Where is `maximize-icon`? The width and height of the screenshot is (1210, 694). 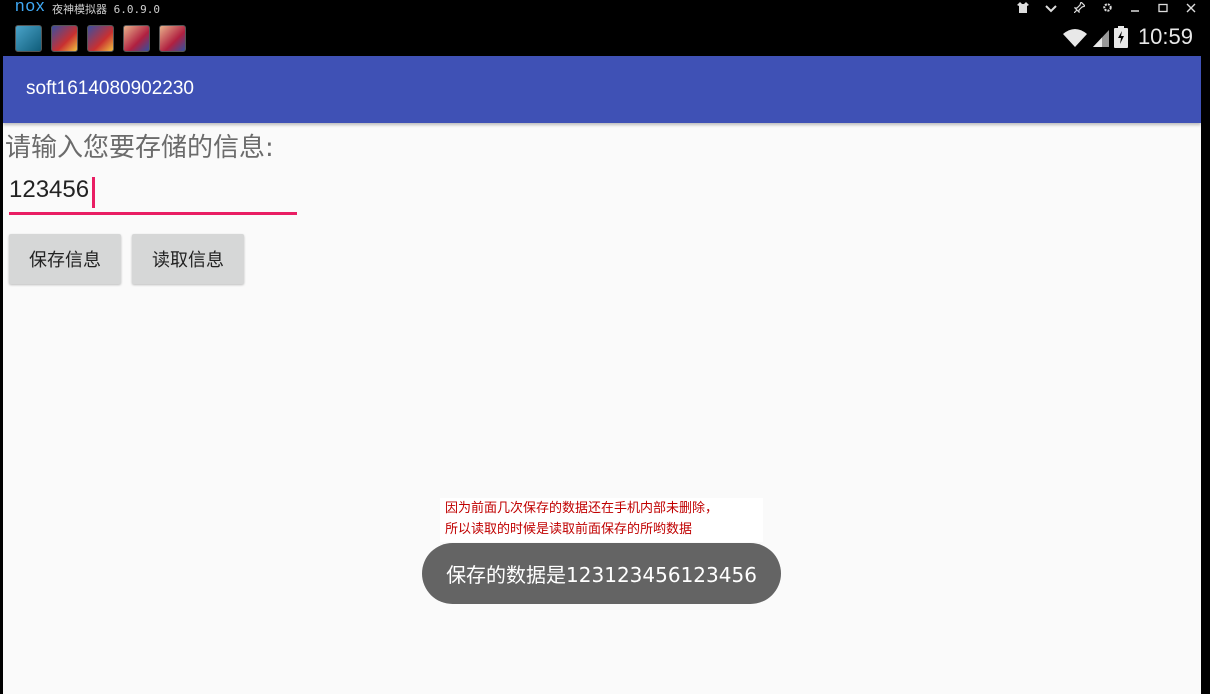
maximize-icon is located at coordinates (1163, 9).